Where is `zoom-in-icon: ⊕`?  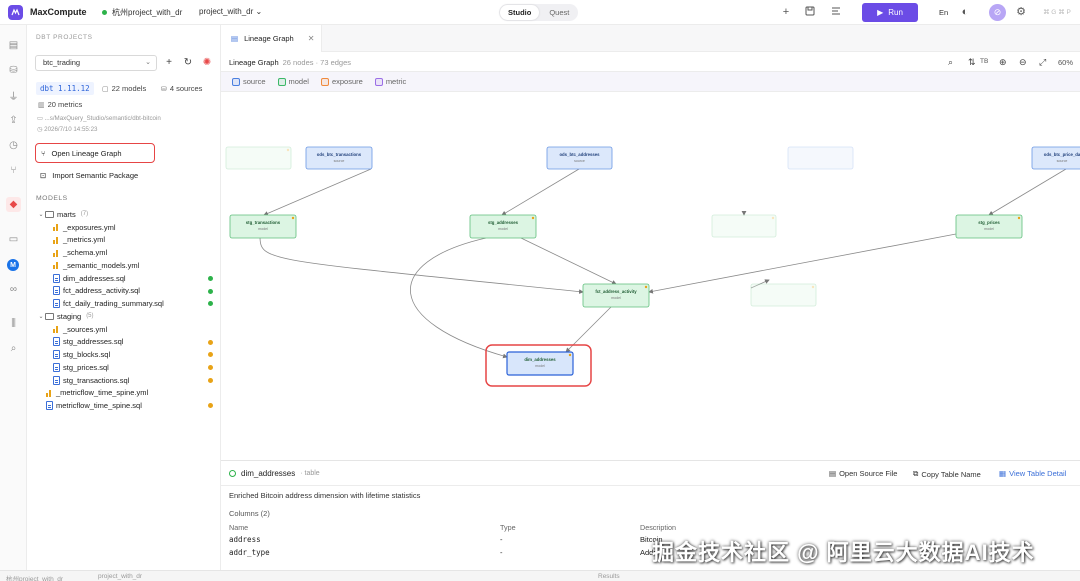
zoom-in-icon: ⊕ is located at coordinates (1003, 62).